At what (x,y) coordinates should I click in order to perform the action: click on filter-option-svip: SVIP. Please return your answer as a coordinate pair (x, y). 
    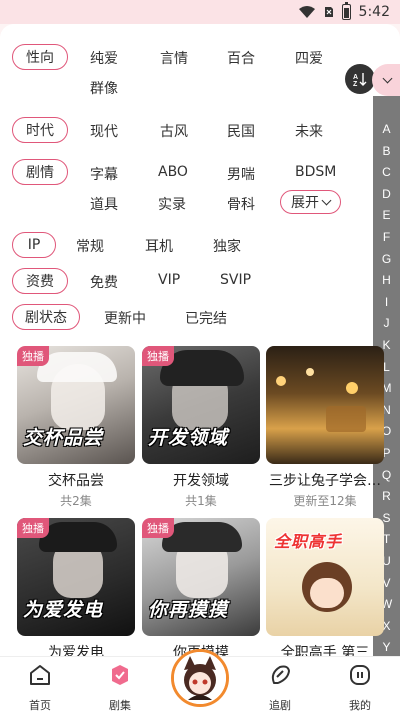
    Looking at the image, I should click on (235, 280).